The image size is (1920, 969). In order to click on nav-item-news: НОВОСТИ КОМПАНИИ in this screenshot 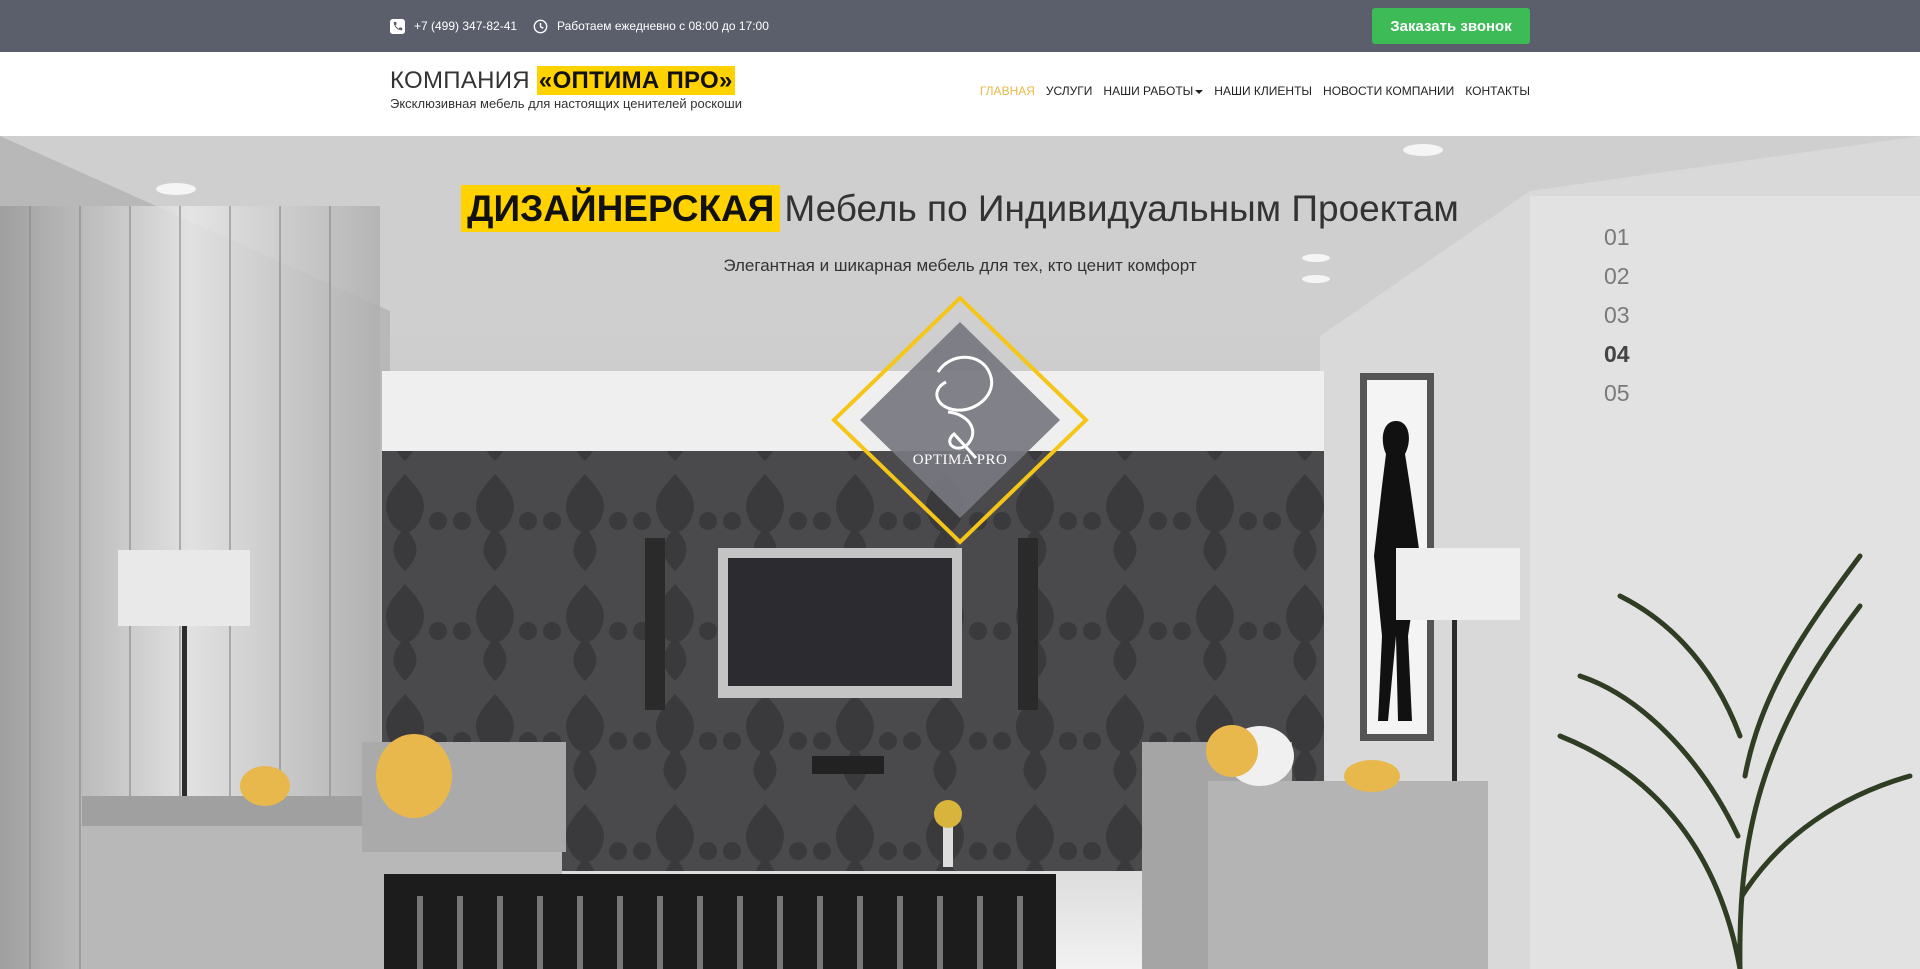, I will do `click(1388, 91)`.